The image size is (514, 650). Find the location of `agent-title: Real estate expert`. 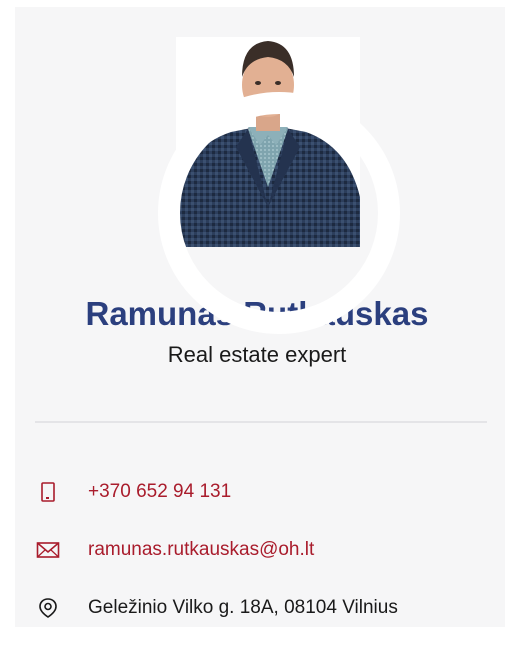

agent-title: Real estate expert is located at coordinates (257, 354).